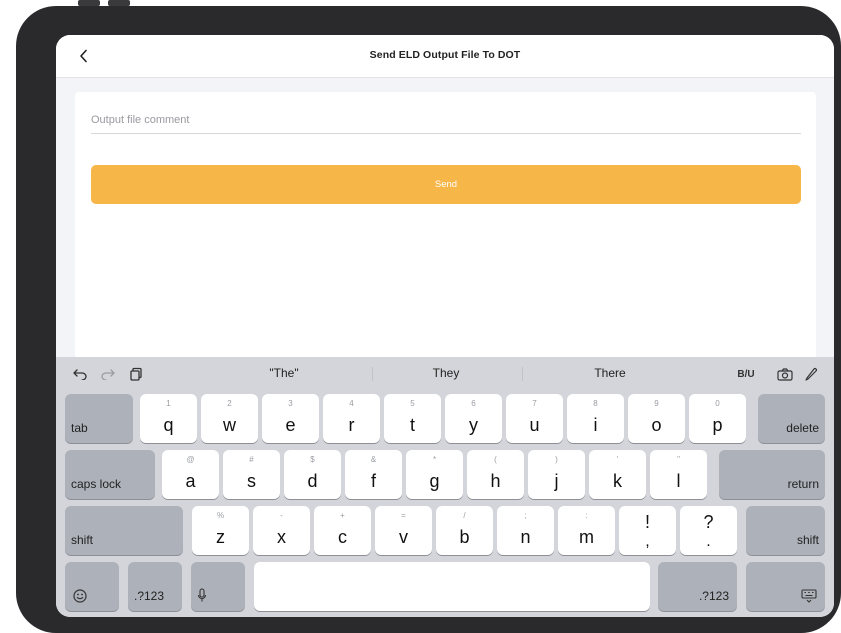  What do you see at coordinates (119, 3) in the screenshot?
I see `volume-down-button` at bounding box center [119, 3].